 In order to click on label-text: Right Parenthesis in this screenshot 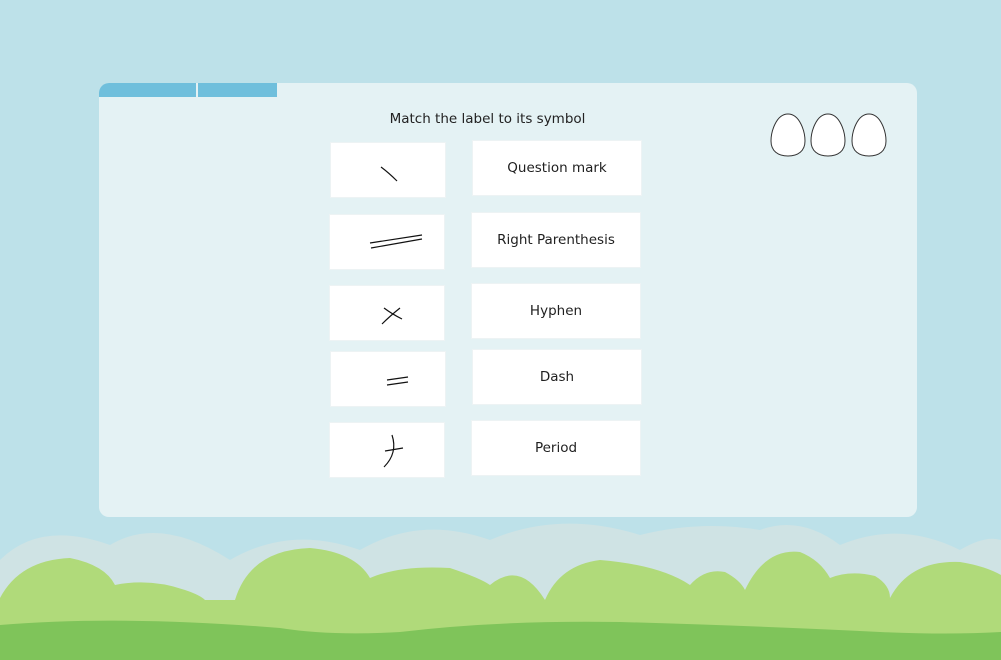, I will do `click(556, 240)`.